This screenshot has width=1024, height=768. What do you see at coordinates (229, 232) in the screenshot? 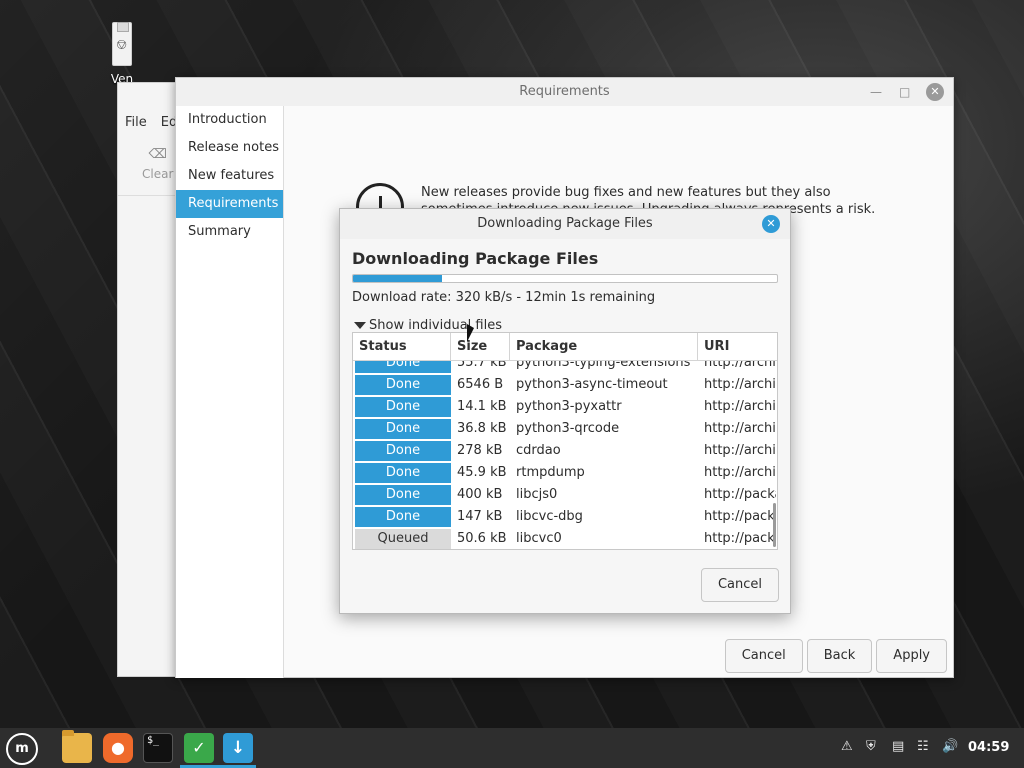
I see `sidebar-item-summary: Summary` at bounding box center [229, 232].